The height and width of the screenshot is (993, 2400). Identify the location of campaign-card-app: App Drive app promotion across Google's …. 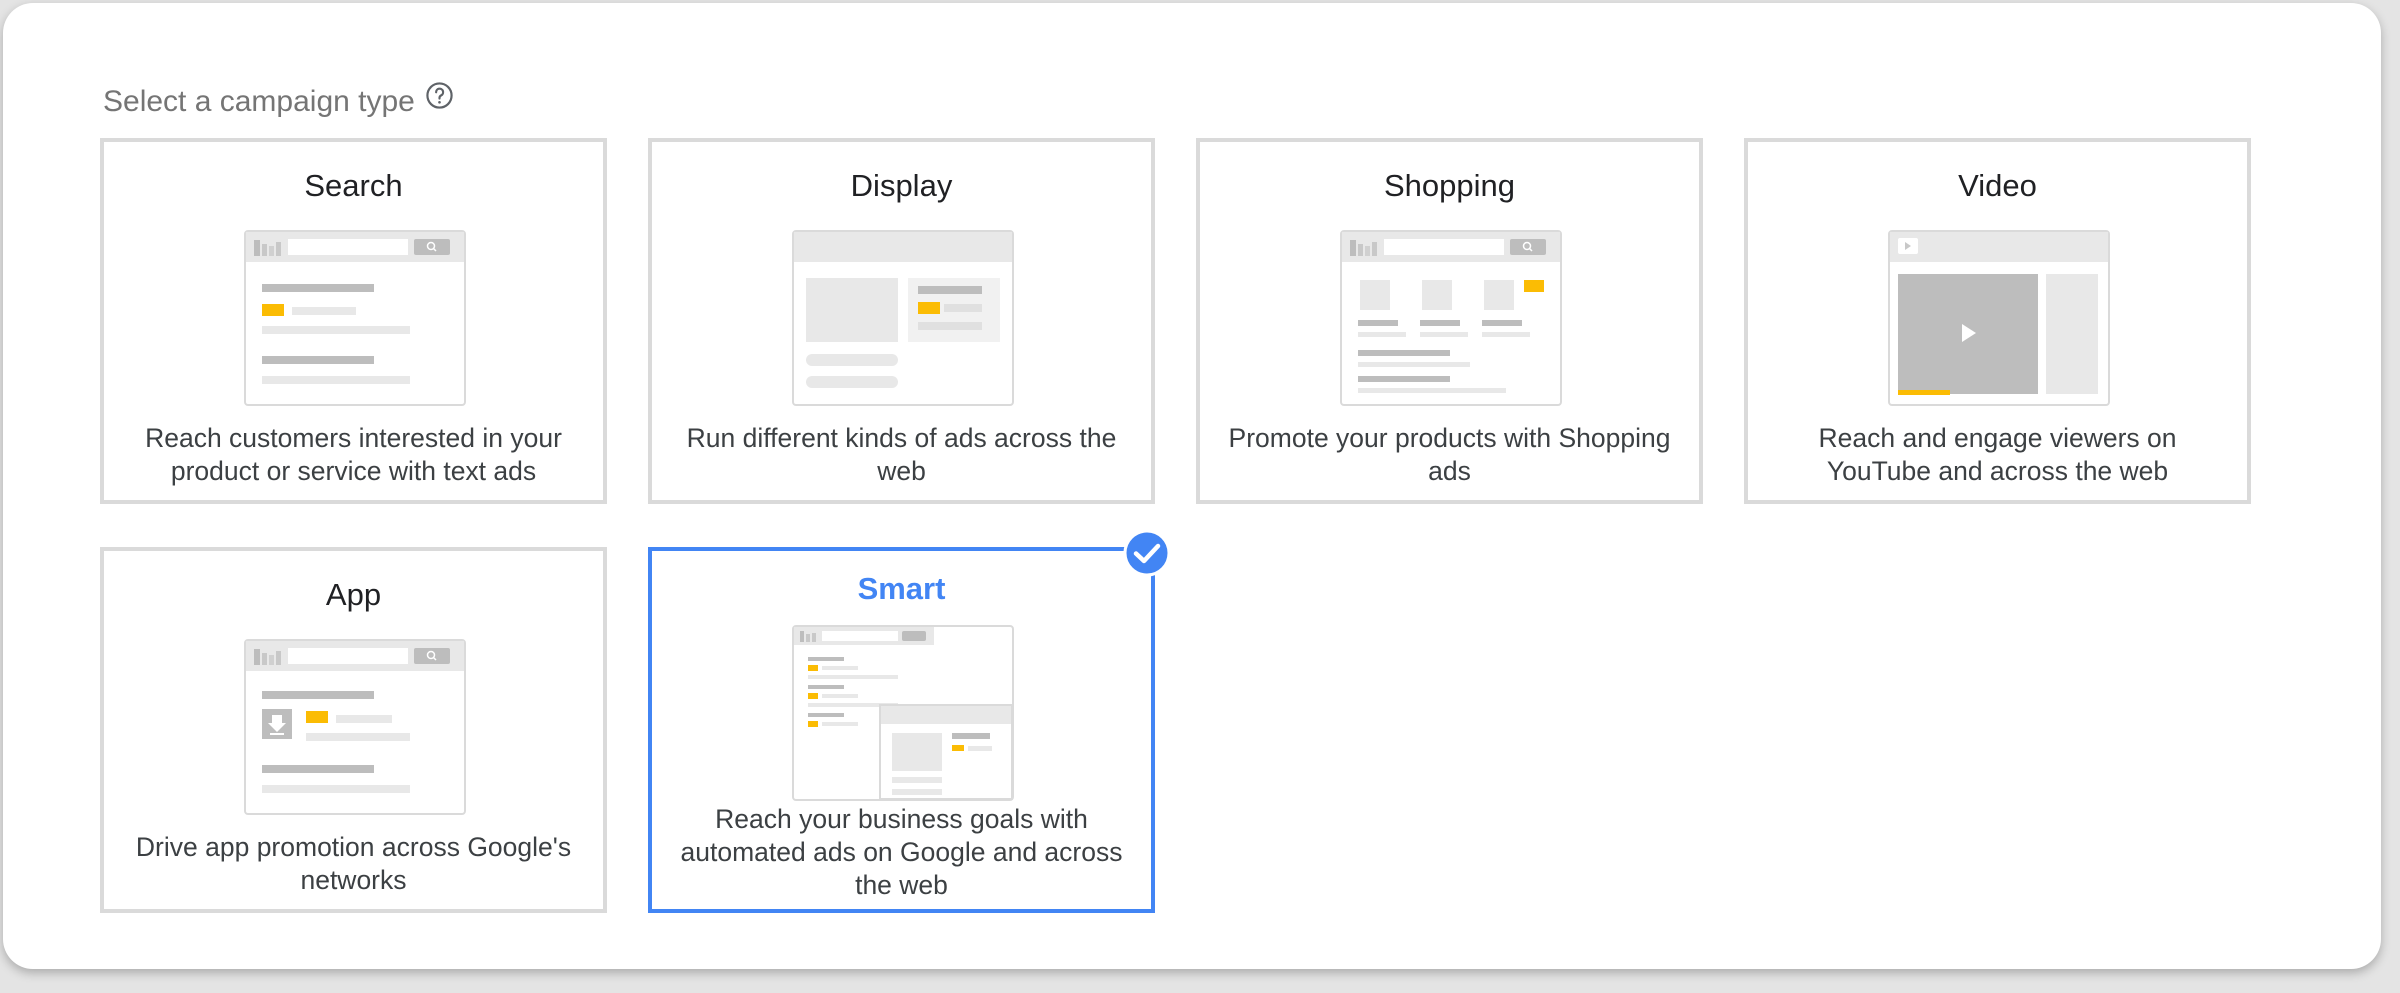
(353, 730).